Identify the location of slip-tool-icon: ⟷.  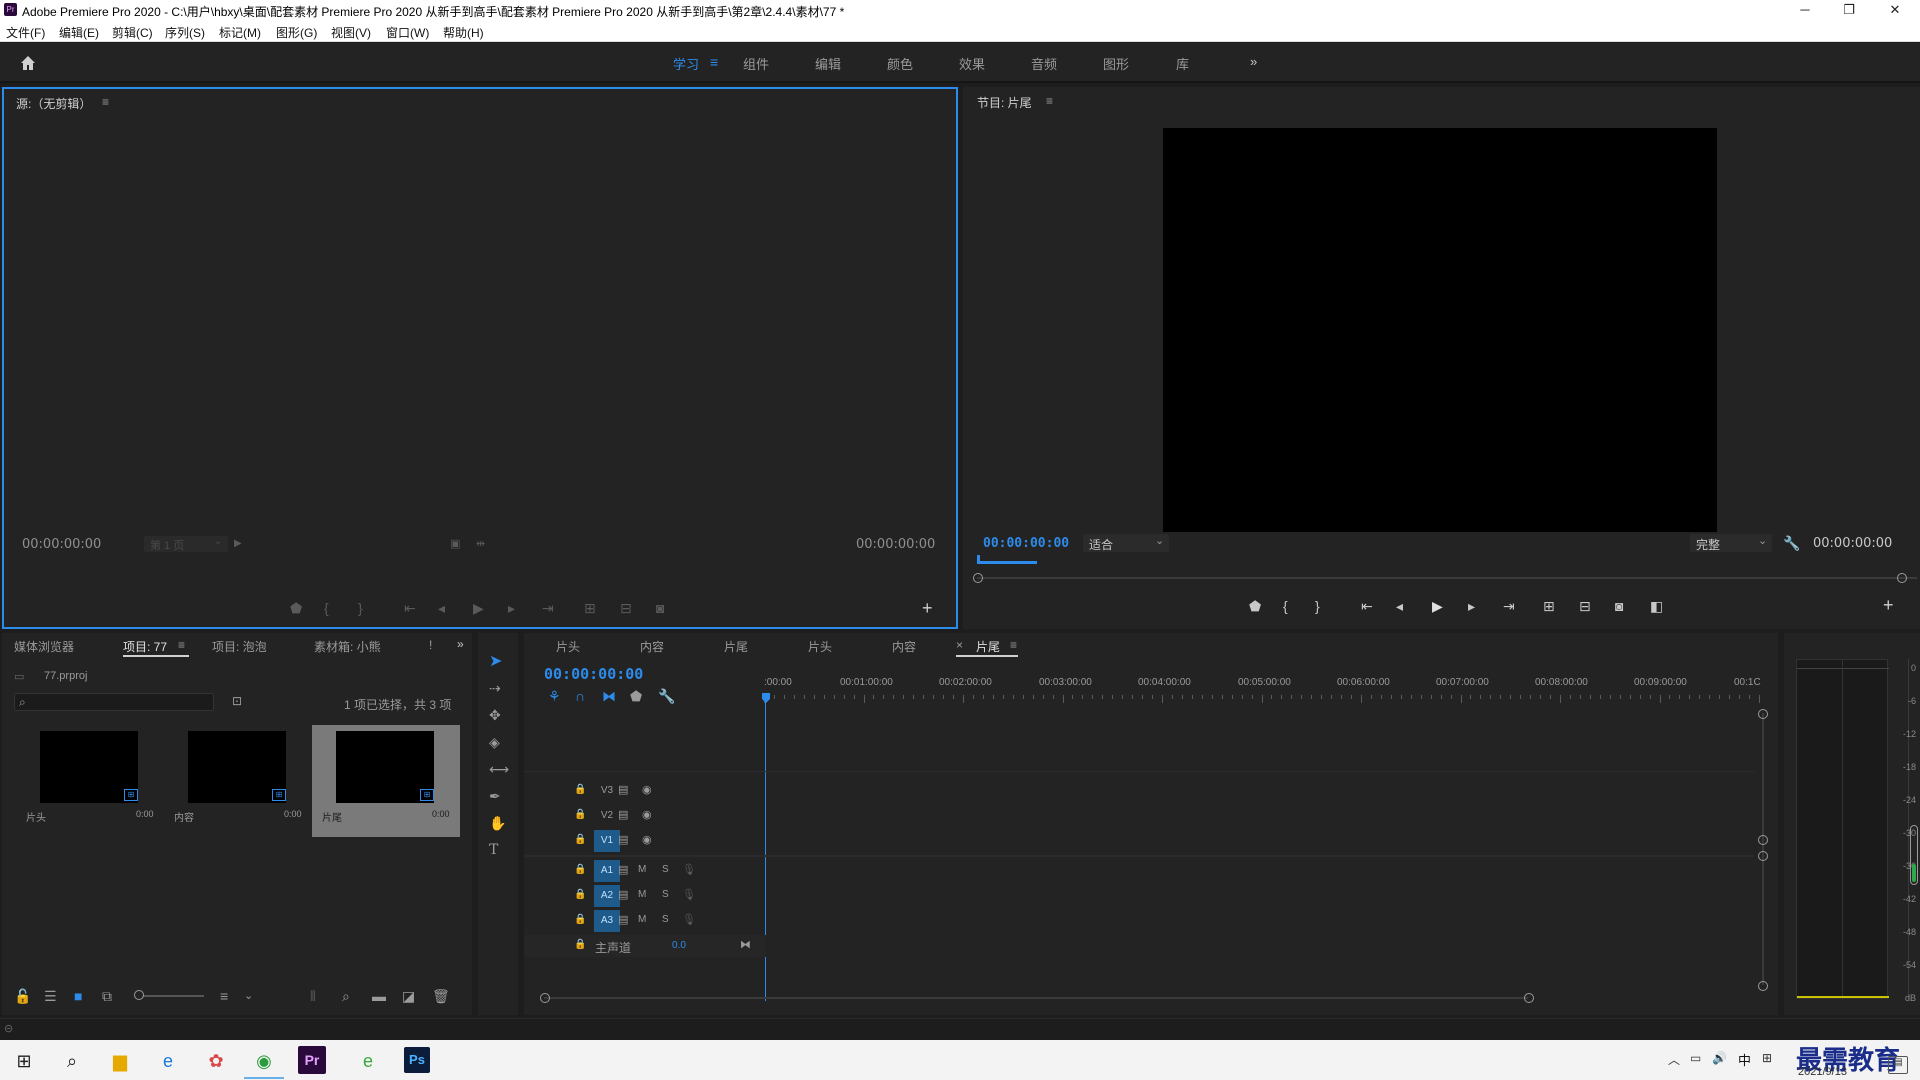
(499, 769).